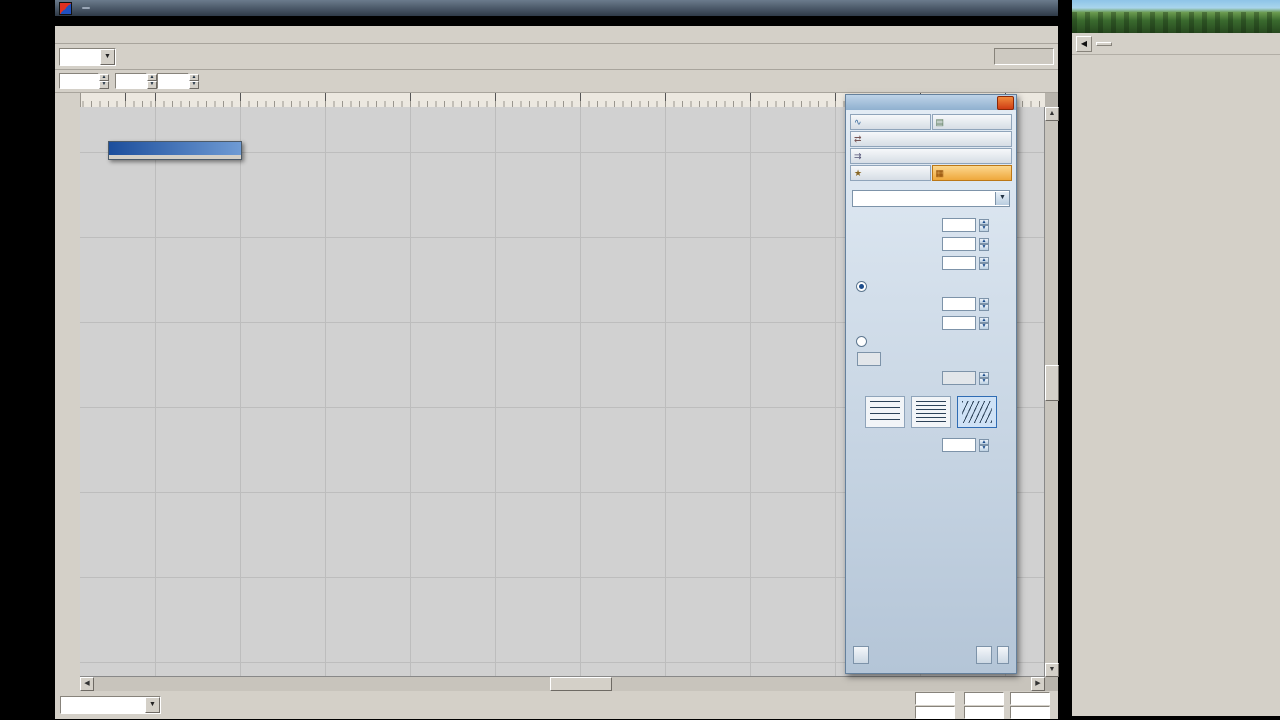 This screenshot has width=1280, height=720. What do you see at coordinates (1024, 56) in the screenshot?
I see `mode-indicator` at bounding box center [1024, 56].